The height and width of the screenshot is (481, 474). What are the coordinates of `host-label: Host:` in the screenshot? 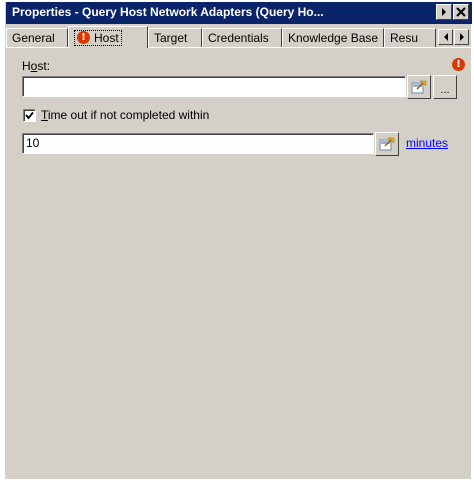 It's located at (36, 66).